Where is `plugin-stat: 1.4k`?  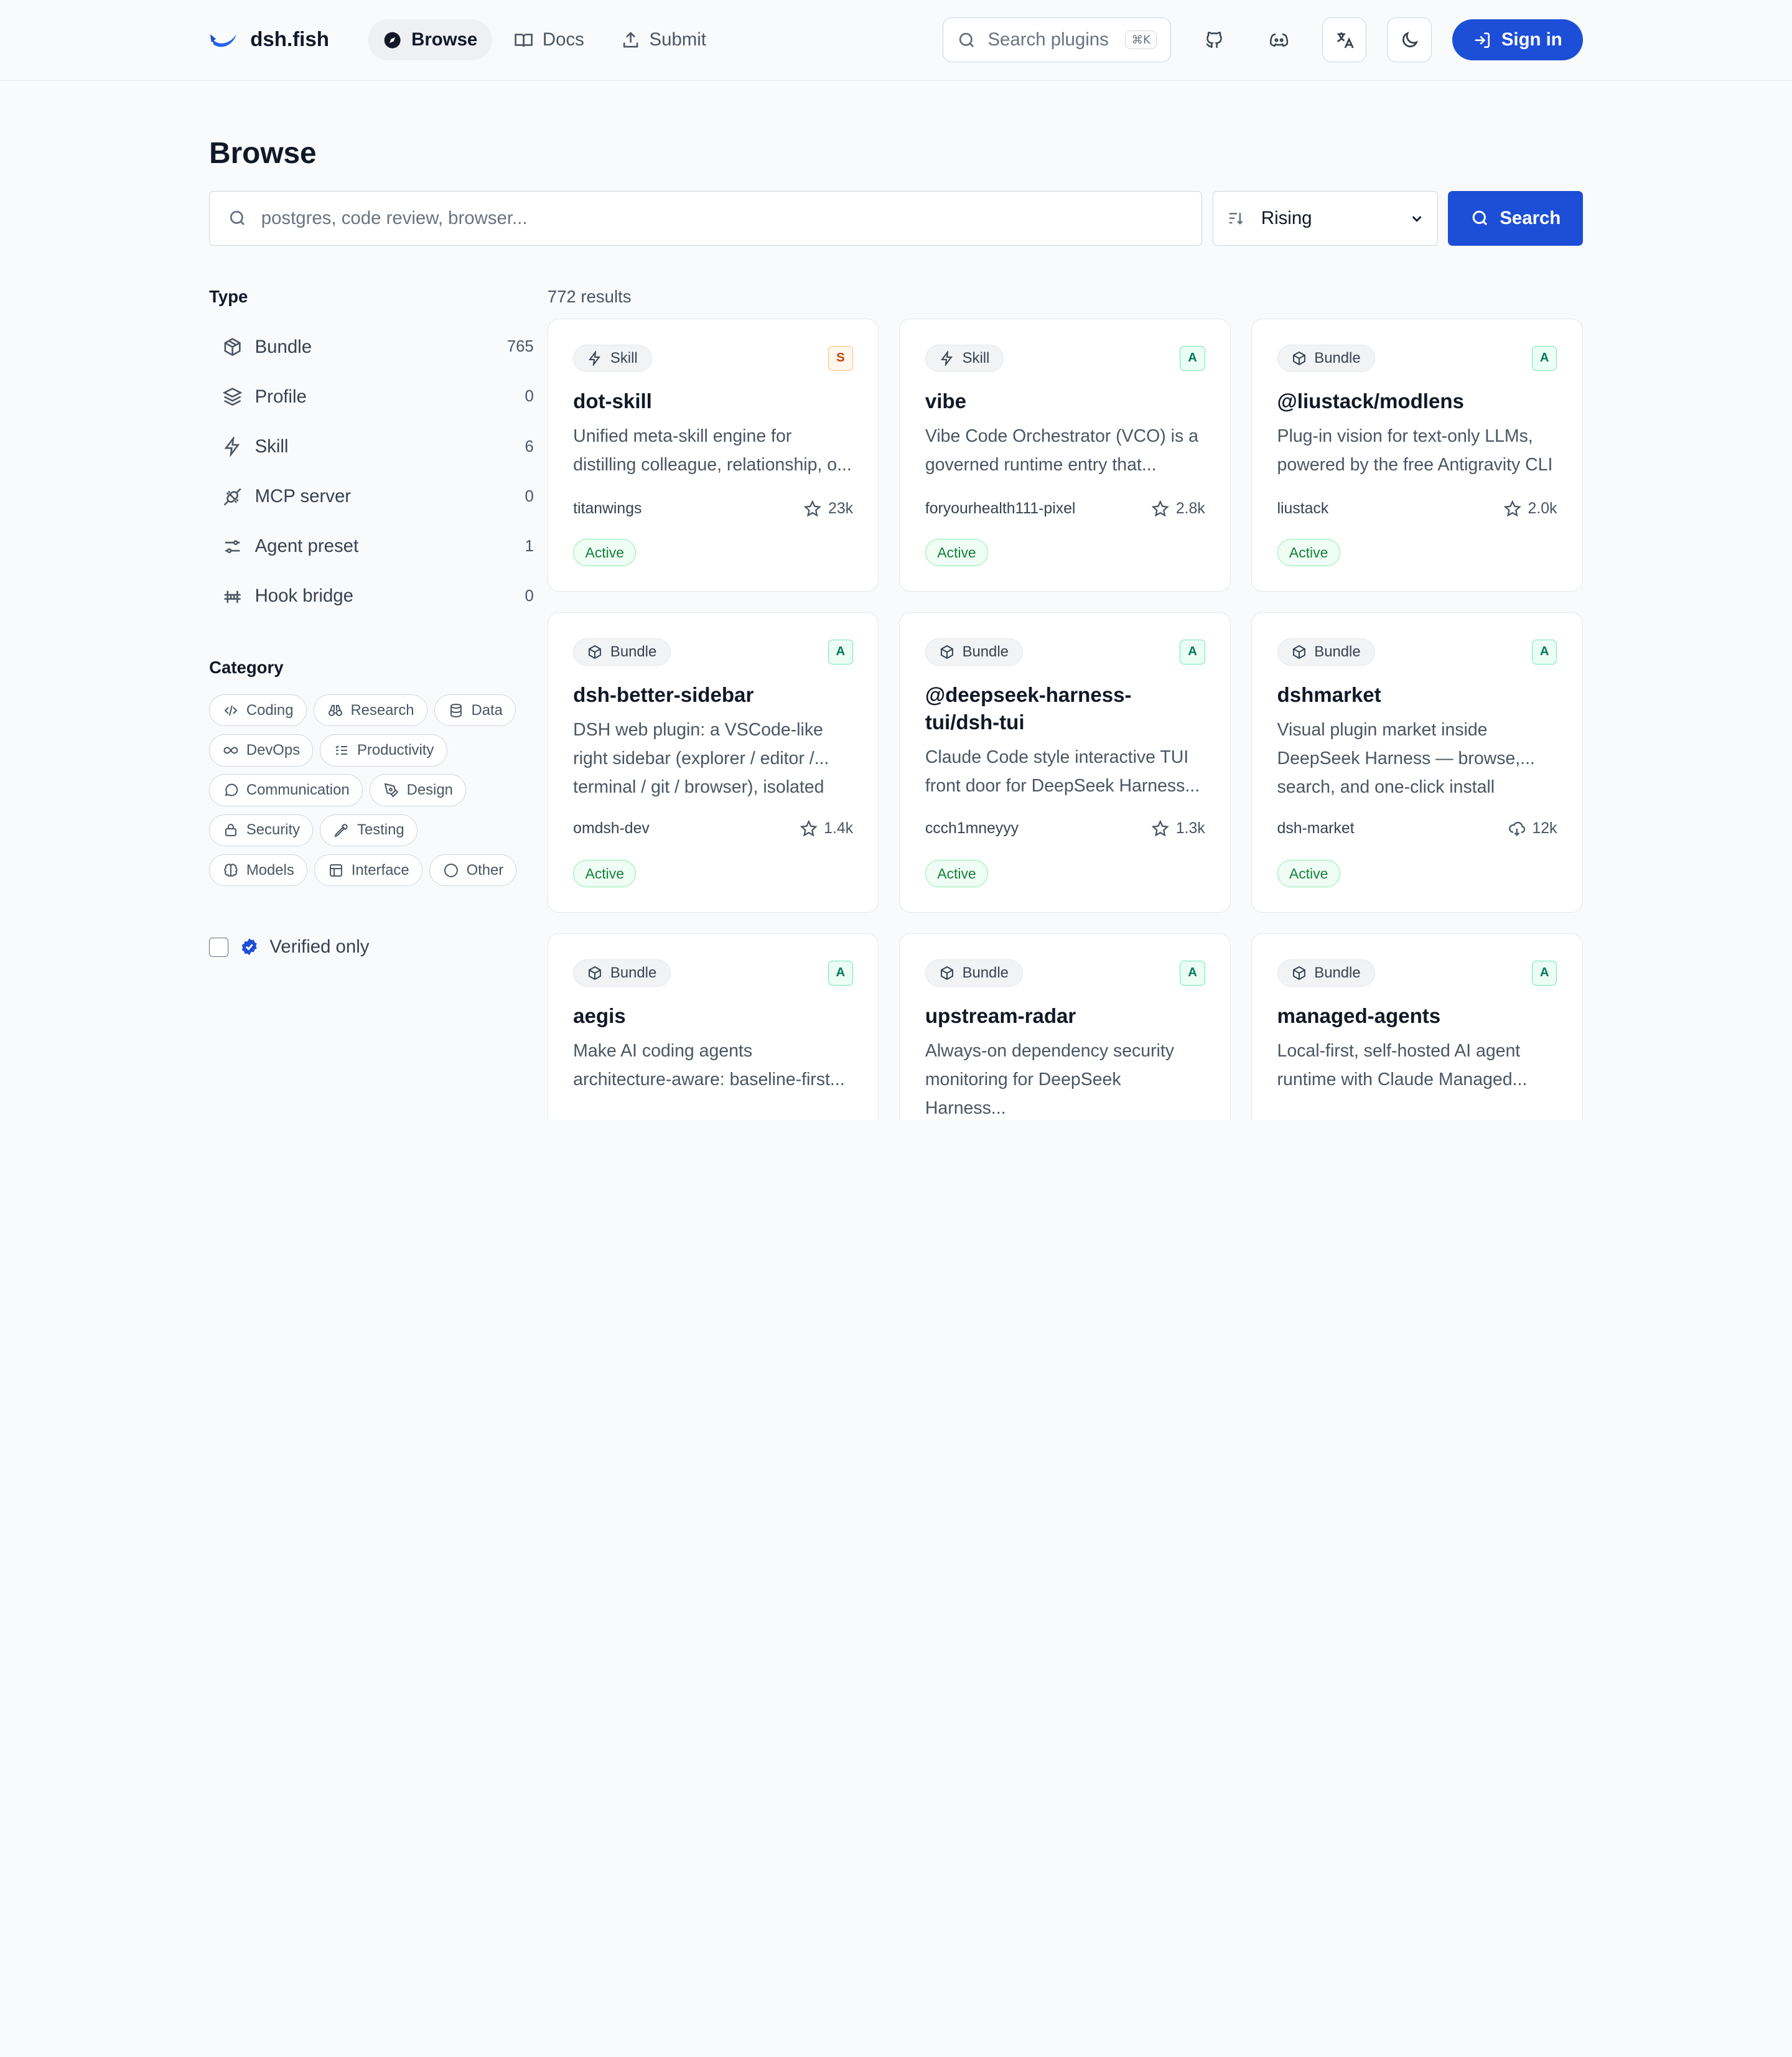
plugin-stat: 1.4k is located at coordinates (838, 828).